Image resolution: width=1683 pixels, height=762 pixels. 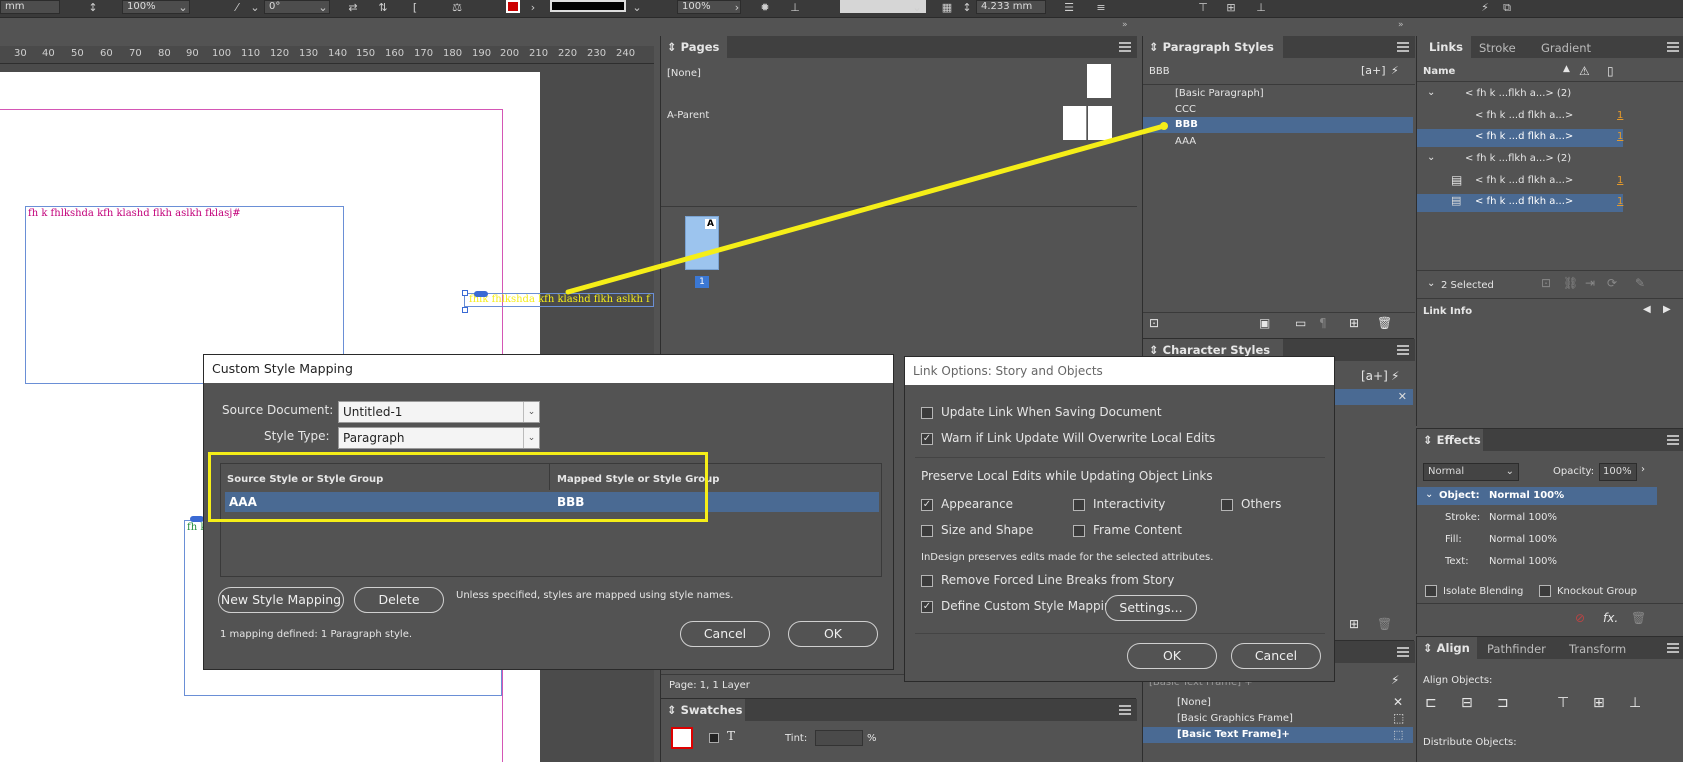 What do you see at coordinates (866, 208) in the screenshot?
I see `annotation-arrow` at bounding box center [866, 208].